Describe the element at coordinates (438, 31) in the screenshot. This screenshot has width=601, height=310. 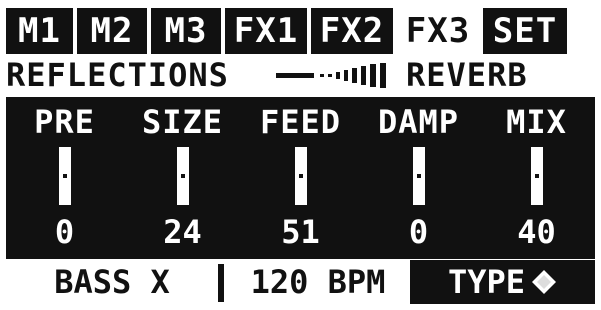
I see `tab-fx3: FX3` at that location.